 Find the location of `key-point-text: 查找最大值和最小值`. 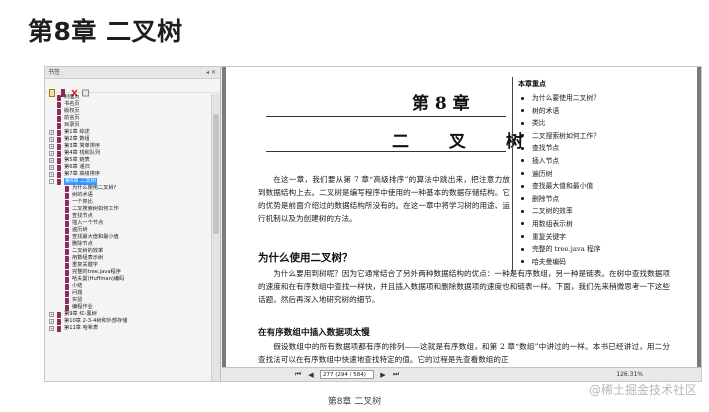

key-point-text: 查找最大值和最小值 is located at coordinates (563, 186).